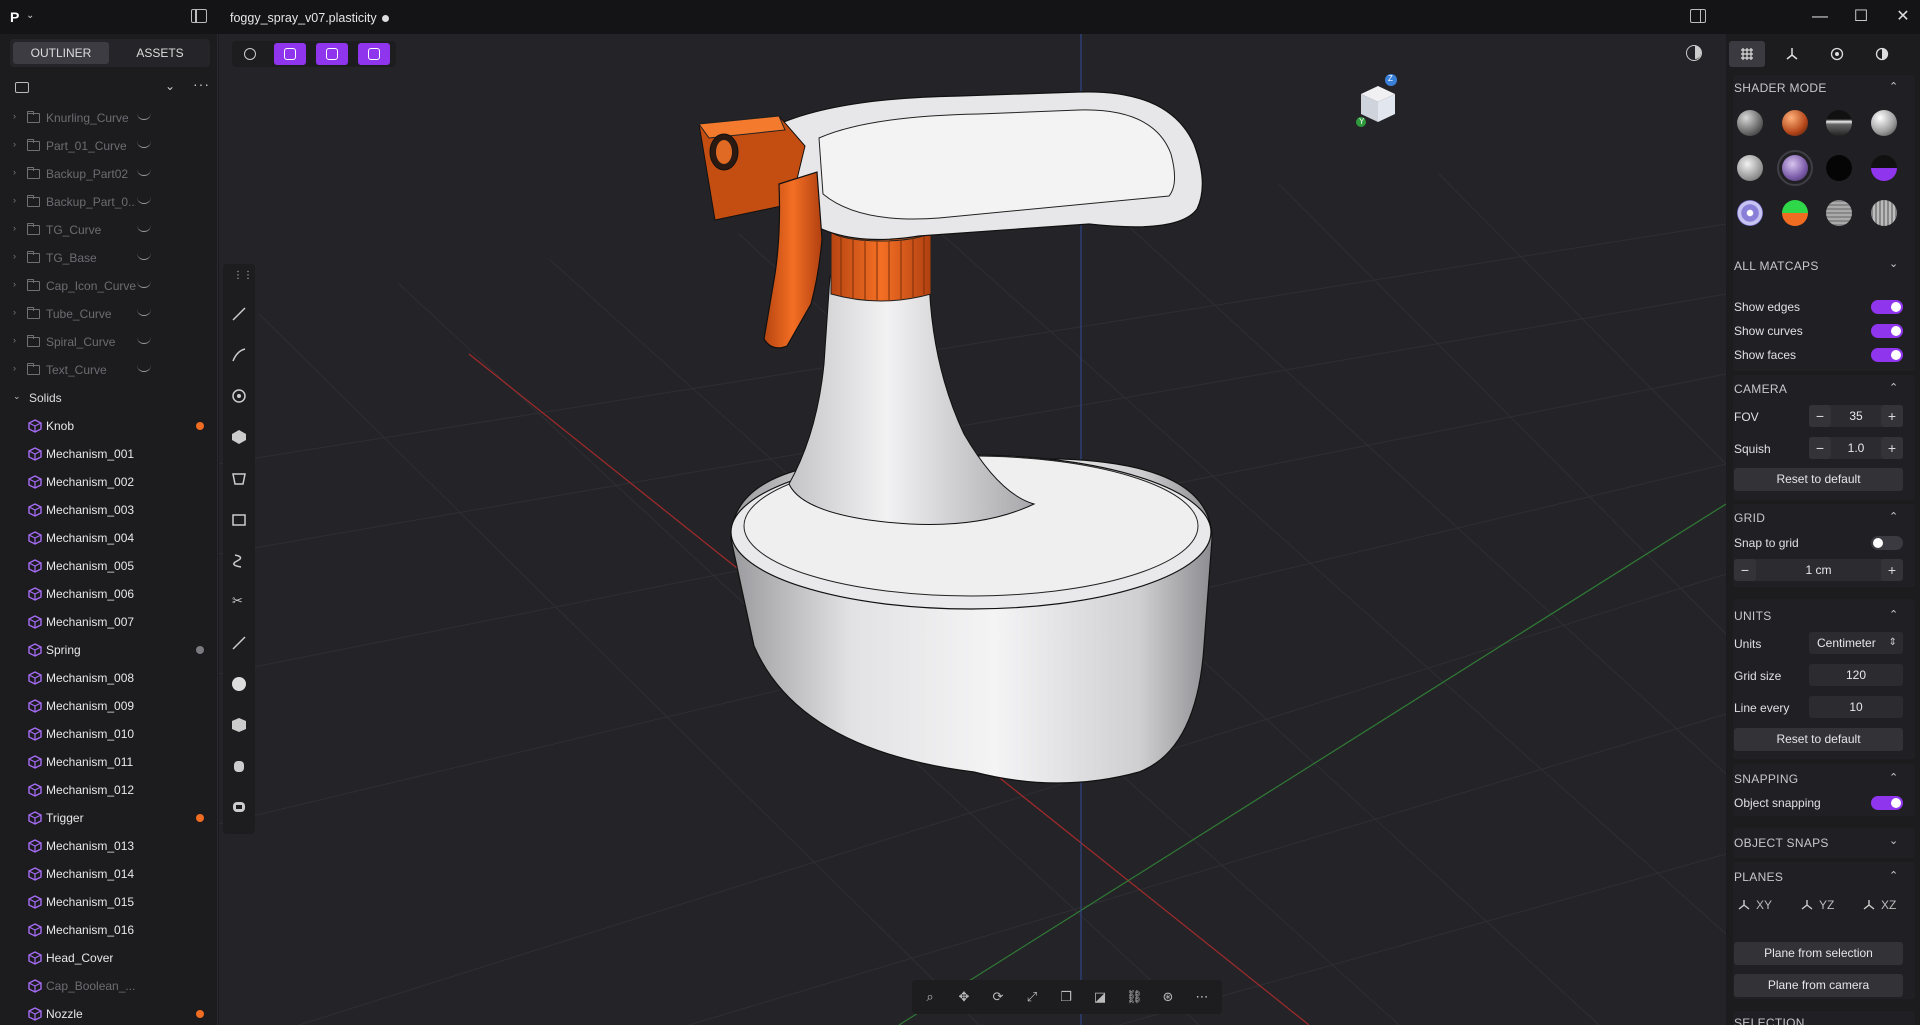  I want to click on outliner-solid-item: Knob, so click(108, 426).